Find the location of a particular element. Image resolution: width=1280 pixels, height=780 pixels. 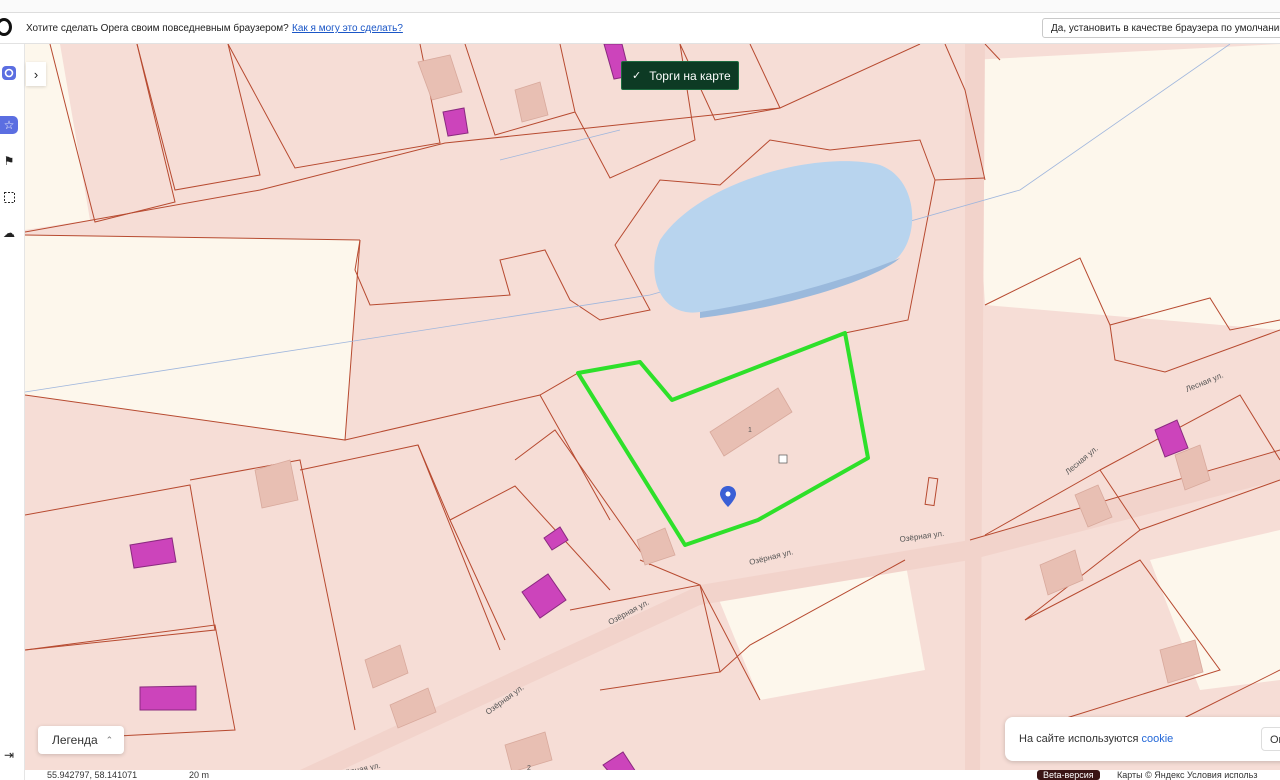

auctions-on-map-toast: ✓ Торги на карте is located at coordinates (680, 75).